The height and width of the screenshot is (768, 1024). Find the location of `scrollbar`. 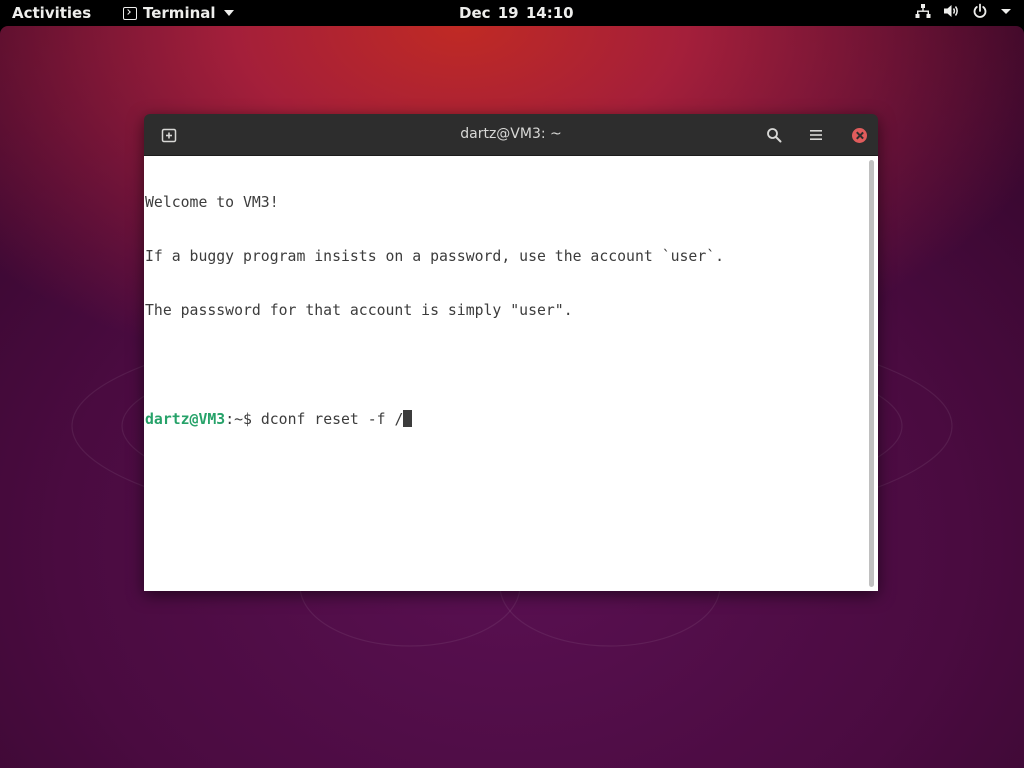

scrollbar is located at coordinates (871, 373).